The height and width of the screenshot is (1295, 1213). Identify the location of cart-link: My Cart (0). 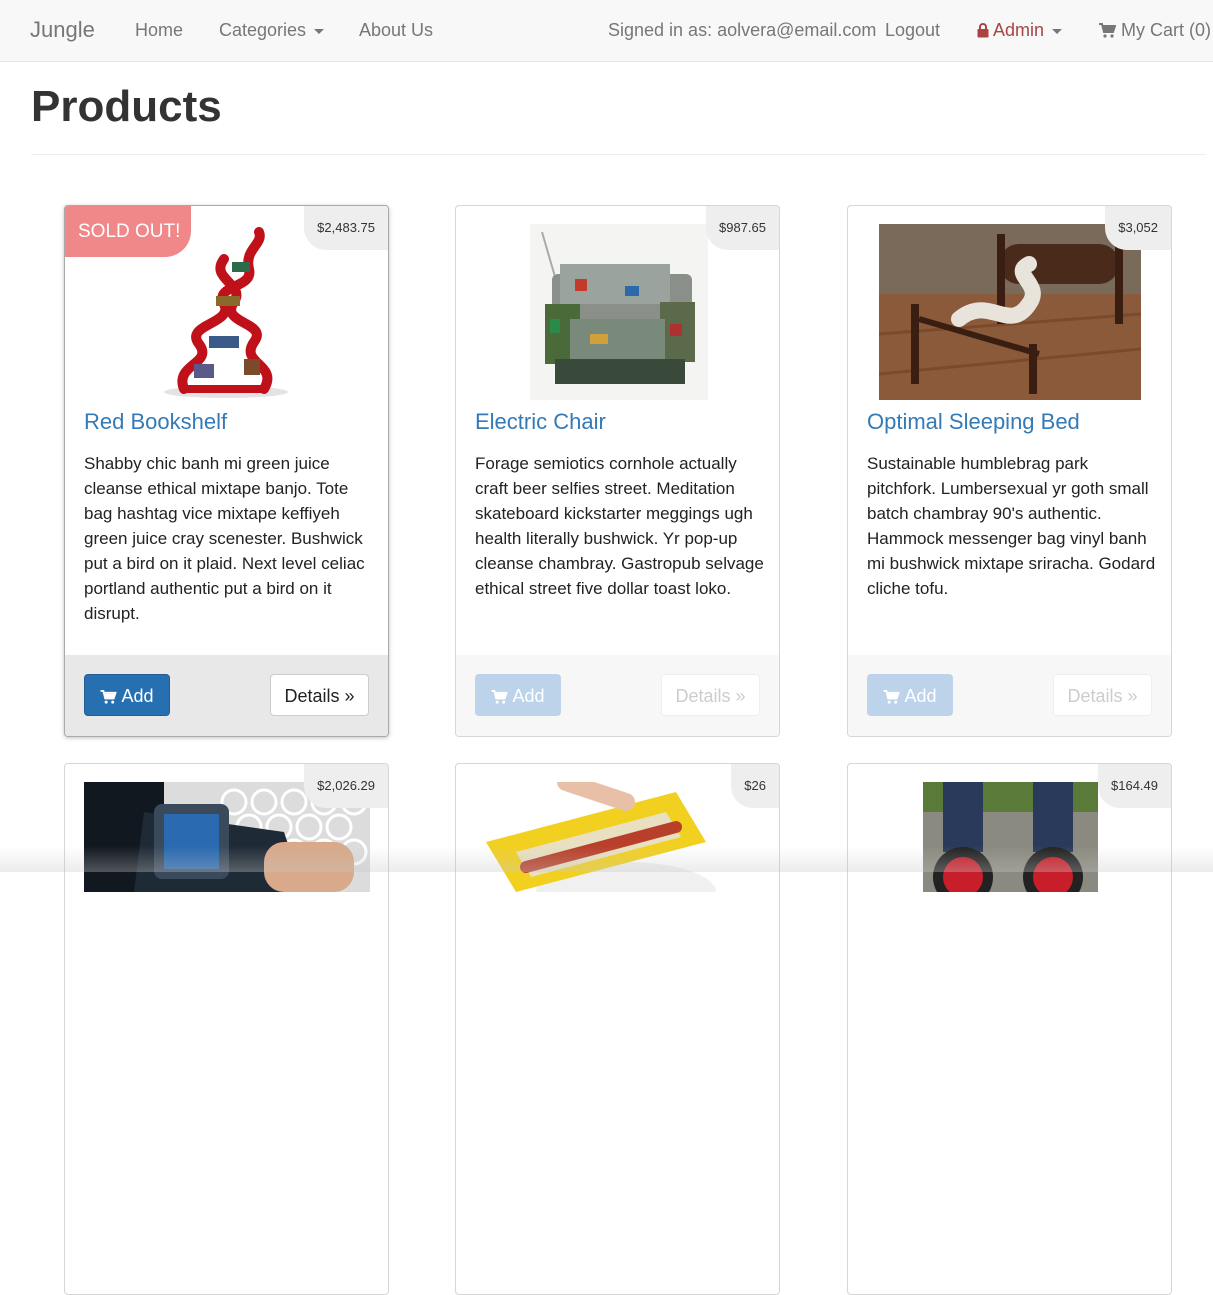
(1155, 30).